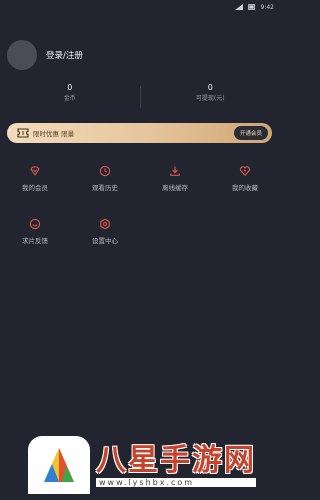 The height and width of the screenshot is (500, 320). I want to click on menu-item-favorites: 我的收藏, so click(245, 178).